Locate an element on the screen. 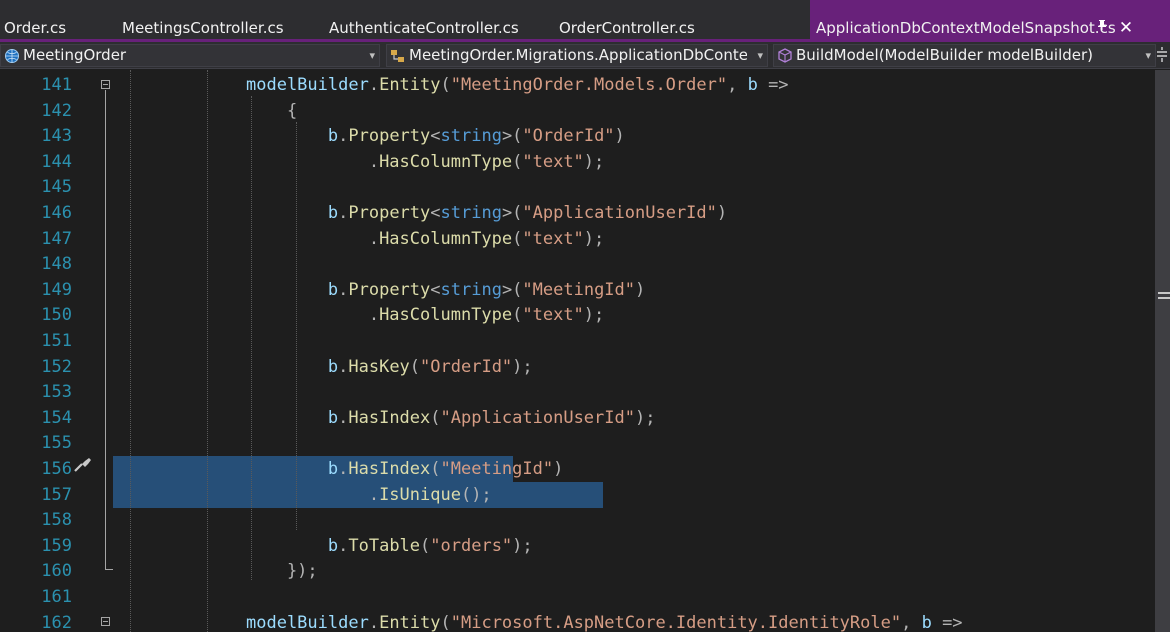 This screenshot has height=632, width=1170. code-line: 154 b.HasIndex("ApplicationUserId"); is located at coordinates (577, 418).